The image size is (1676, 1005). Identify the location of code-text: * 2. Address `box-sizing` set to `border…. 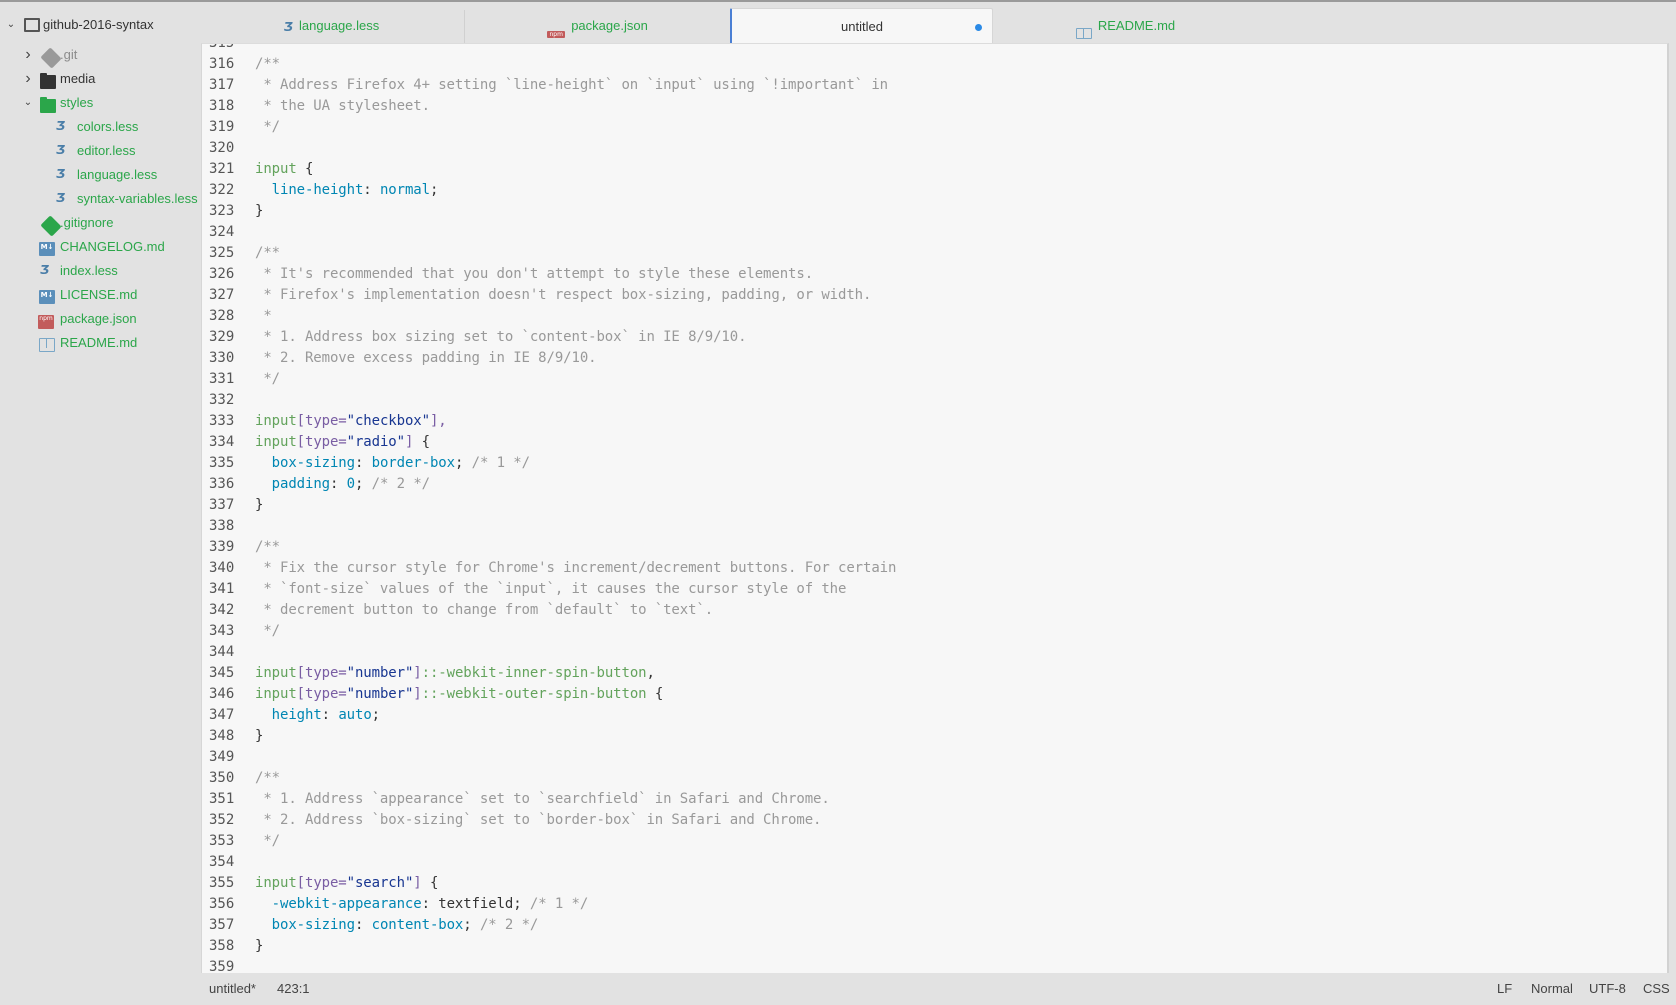
(538, 820).